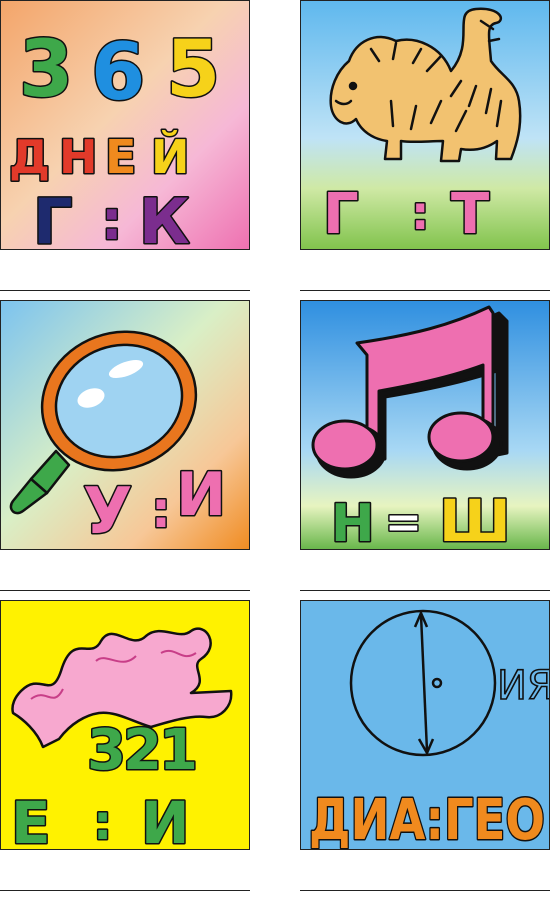  What do you see at coordinates (178, 750) in the screenshot?
I see `number-1: 1` at bounding box center [178, 750].